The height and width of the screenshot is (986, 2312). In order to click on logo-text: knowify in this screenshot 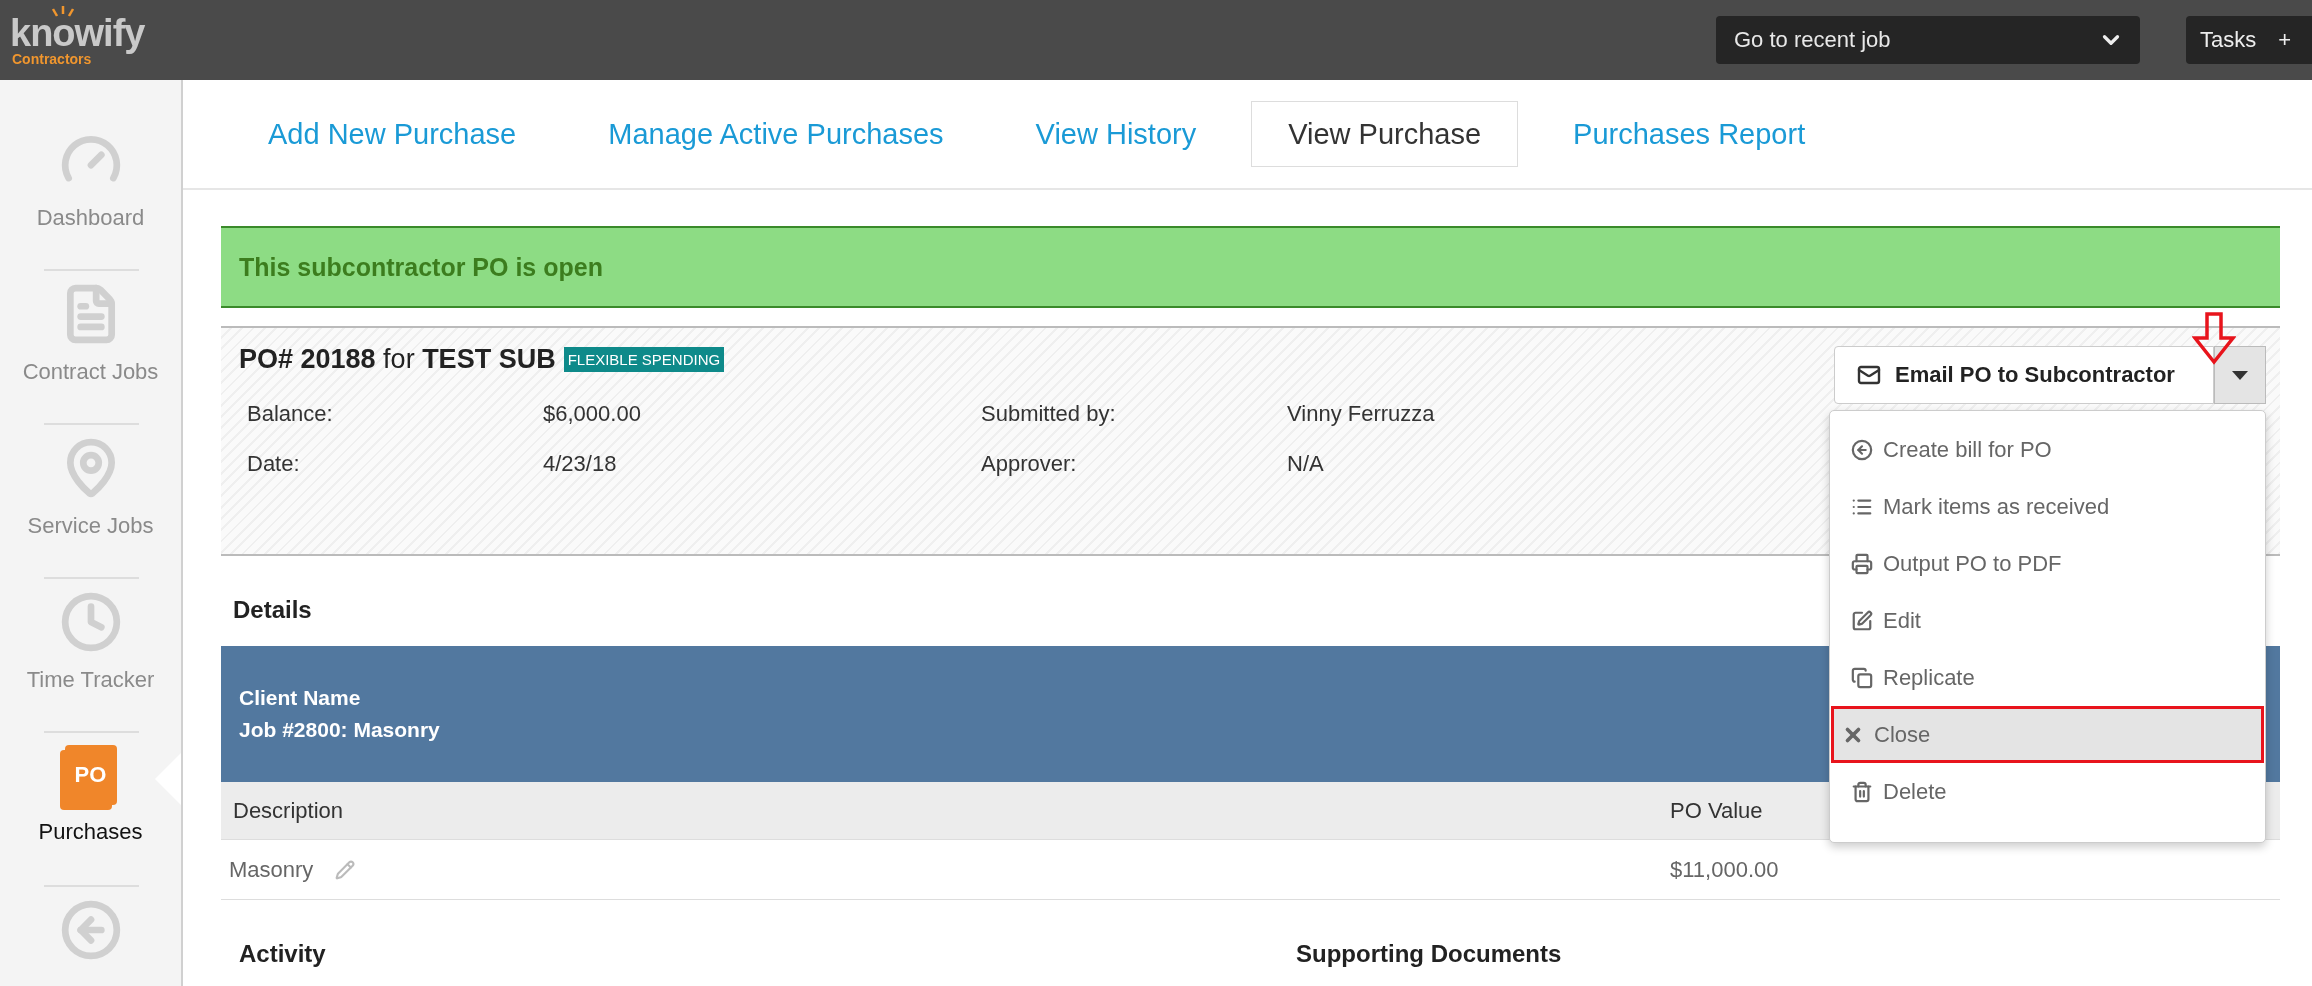, I will do `click(77, 33)`.